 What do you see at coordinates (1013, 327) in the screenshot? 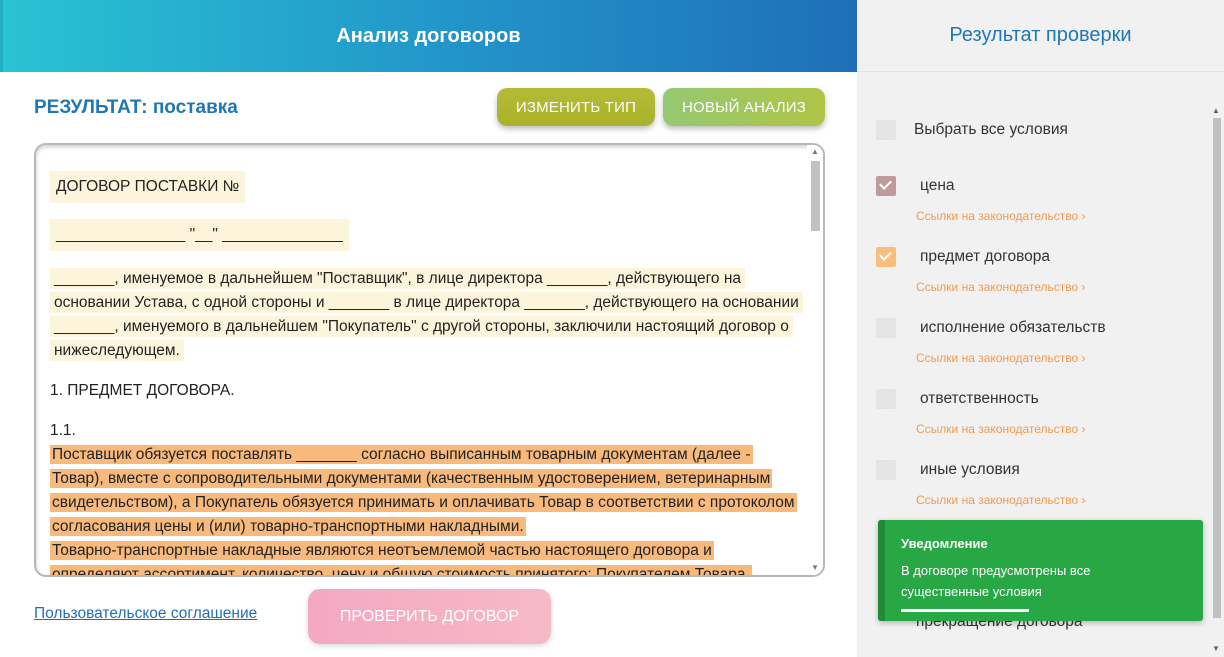
I see `condition-label: исполнение обязательств` at bounding box center [1013, 327].